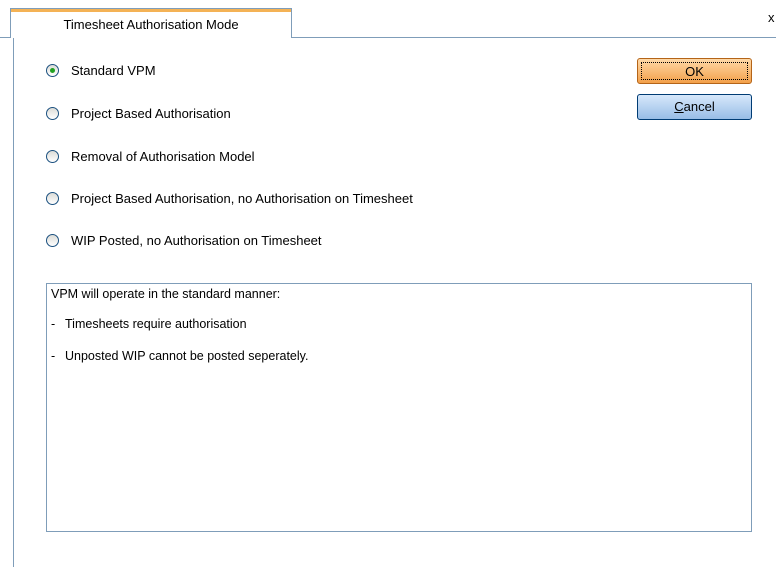 The image size is (776, 567). Describe the element at coordinates (166, 294) in the screenshot. I see `description-title: VPM will operate in the standard manner:` at that location.